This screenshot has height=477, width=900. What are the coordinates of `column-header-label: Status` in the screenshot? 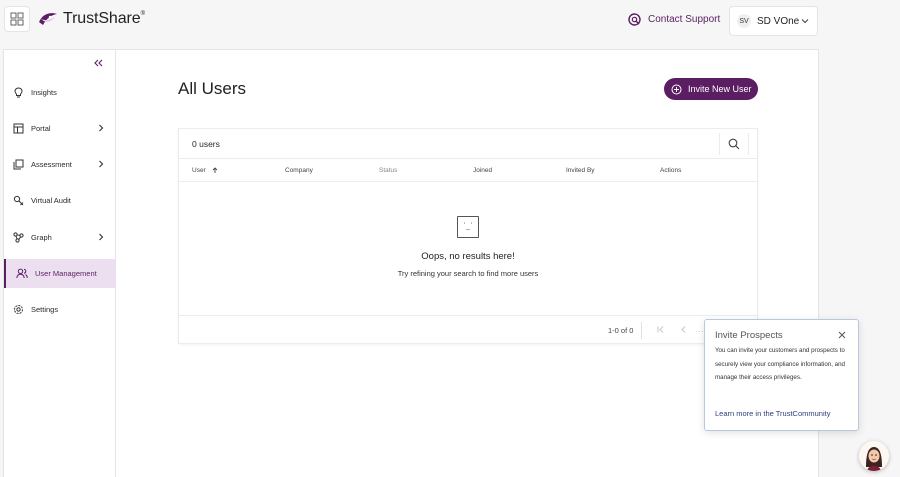 It's located at (388, 170).